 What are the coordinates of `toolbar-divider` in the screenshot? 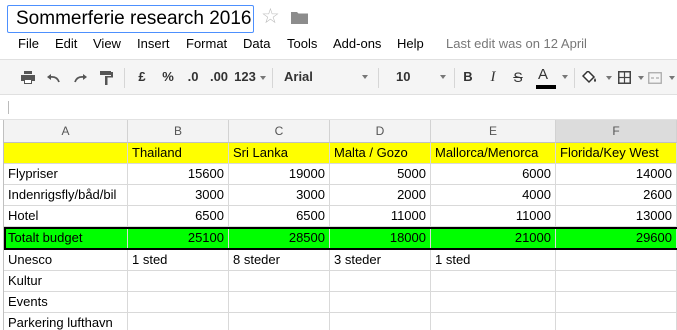 It's located at (378, 78).